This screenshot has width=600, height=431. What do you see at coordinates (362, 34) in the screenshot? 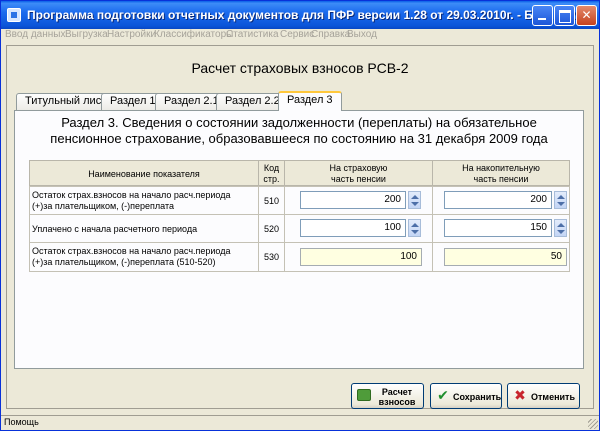
I see `menu-item-exit: Выход` at bounding box center [362, 34].